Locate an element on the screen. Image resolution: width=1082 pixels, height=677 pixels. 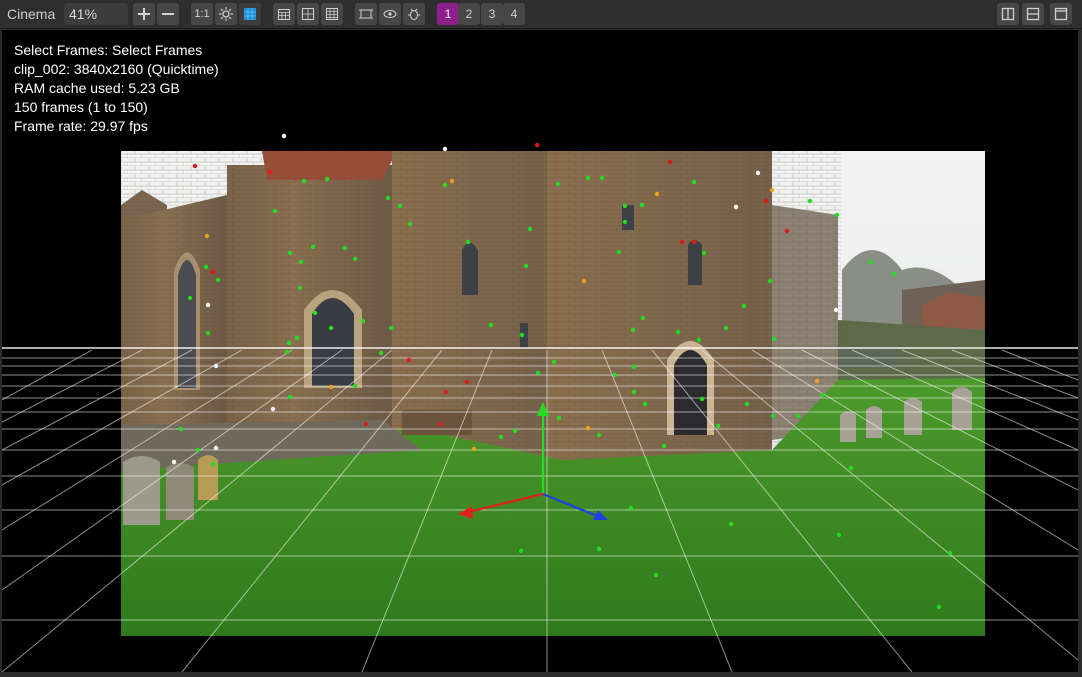
view-4-button: 4 is located at coordinates (514, 14).